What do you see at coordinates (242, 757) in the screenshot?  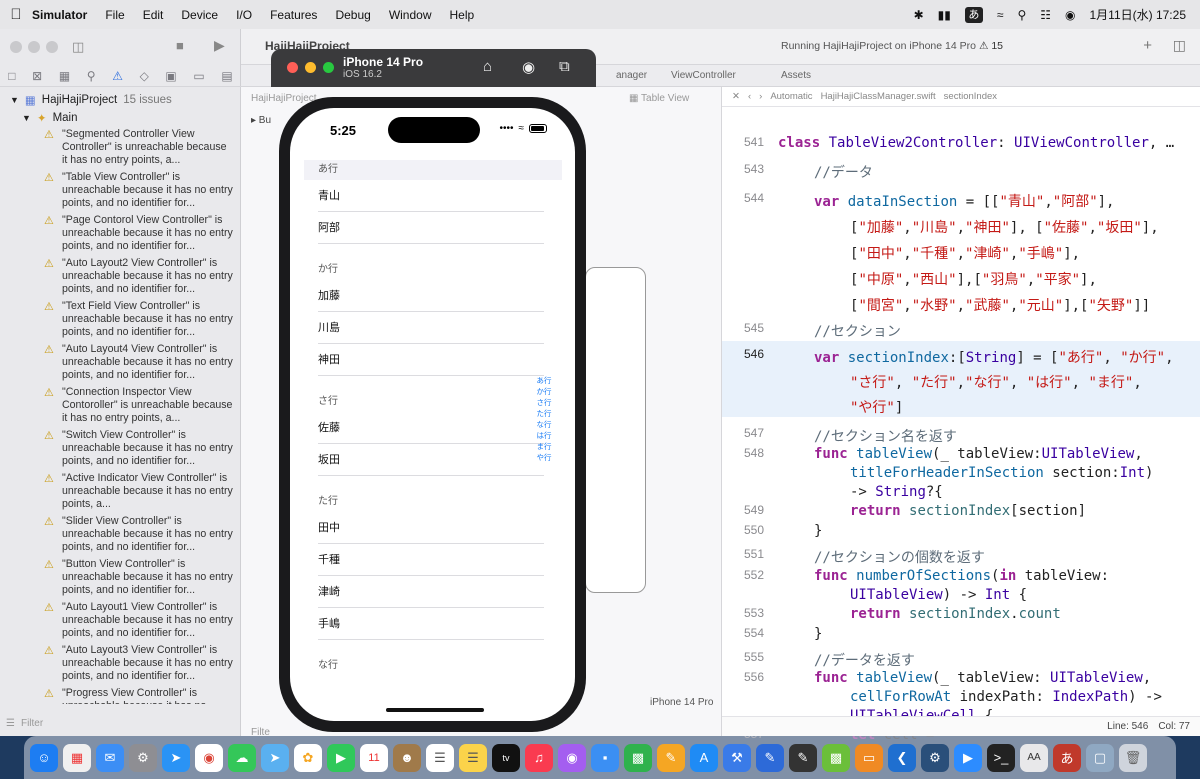 I see `messages-icon: ☁` at bounding box center [242, 757].